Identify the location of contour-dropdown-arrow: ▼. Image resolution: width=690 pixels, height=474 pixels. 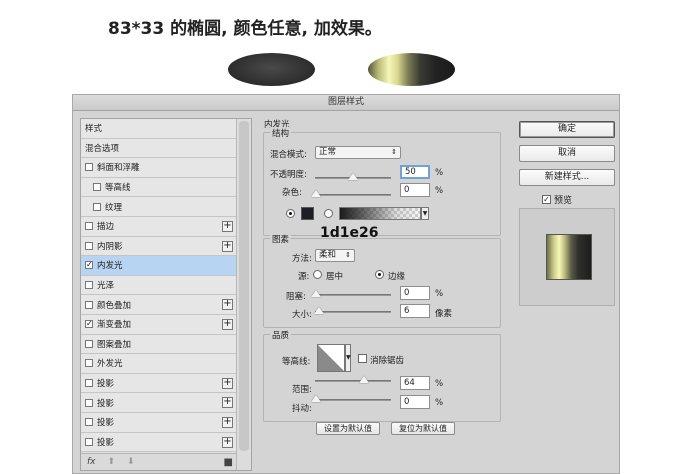
(348, 358).